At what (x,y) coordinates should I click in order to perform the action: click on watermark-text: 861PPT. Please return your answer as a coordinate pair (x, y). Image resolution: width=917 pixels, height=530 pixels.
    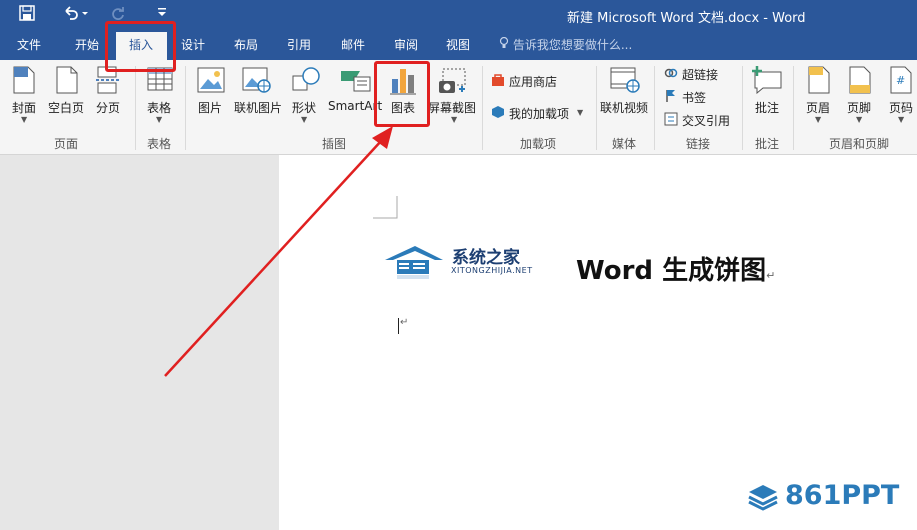
    Looking at the image, I should click on (842, 495).